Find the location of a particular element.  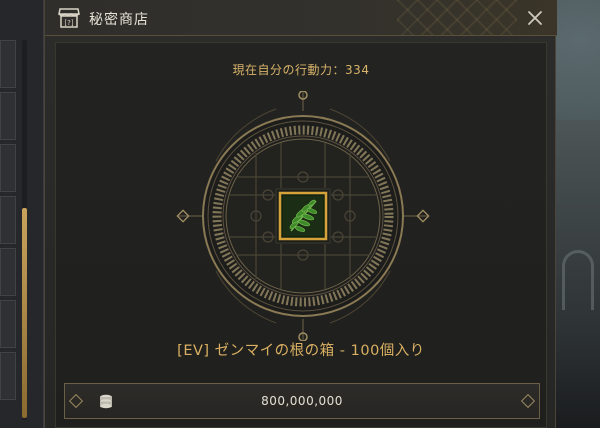

price-bar: 800,000,000 is located at coordinates (302, 401).